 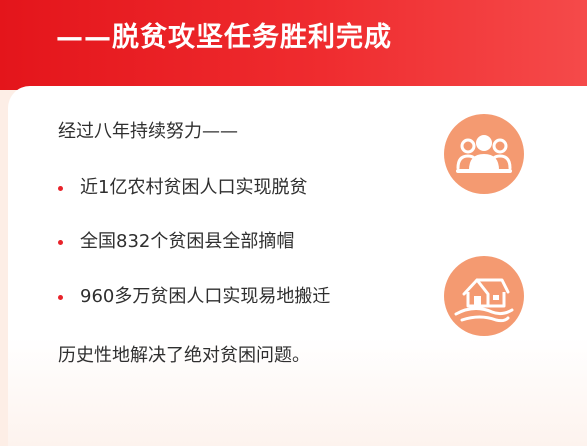 What do you see at coordinates (484, 154) in the screenshot?
I see `people-group-icon` at bounding box center [484, 154].